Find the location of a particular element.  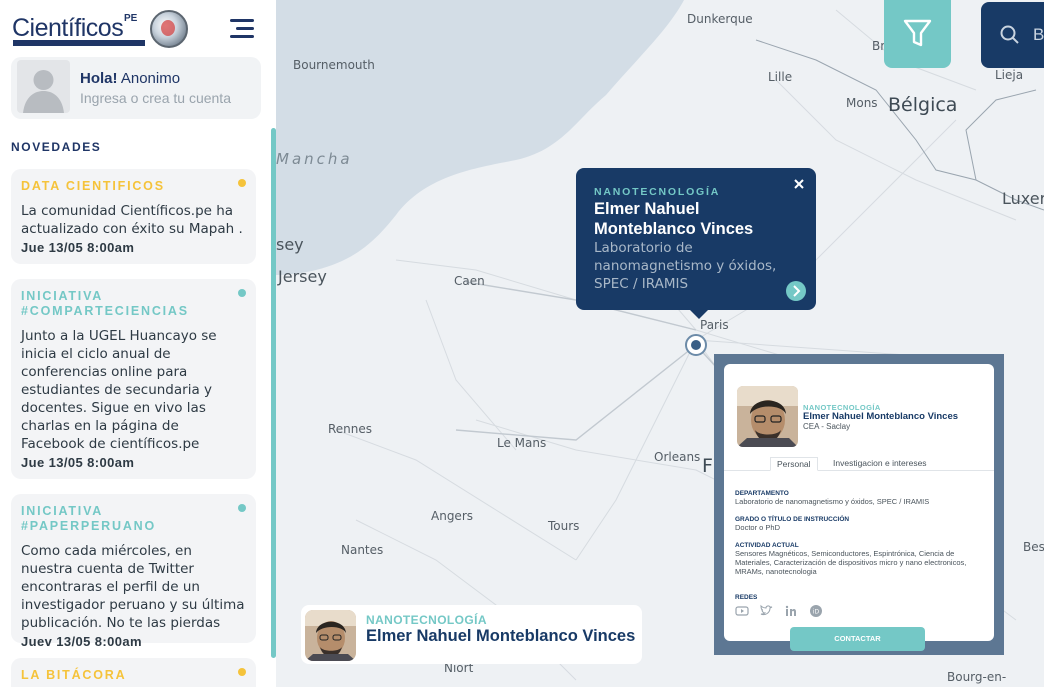

profile-affiliation: CEA - Saclay is located at coordinates (827, 426).